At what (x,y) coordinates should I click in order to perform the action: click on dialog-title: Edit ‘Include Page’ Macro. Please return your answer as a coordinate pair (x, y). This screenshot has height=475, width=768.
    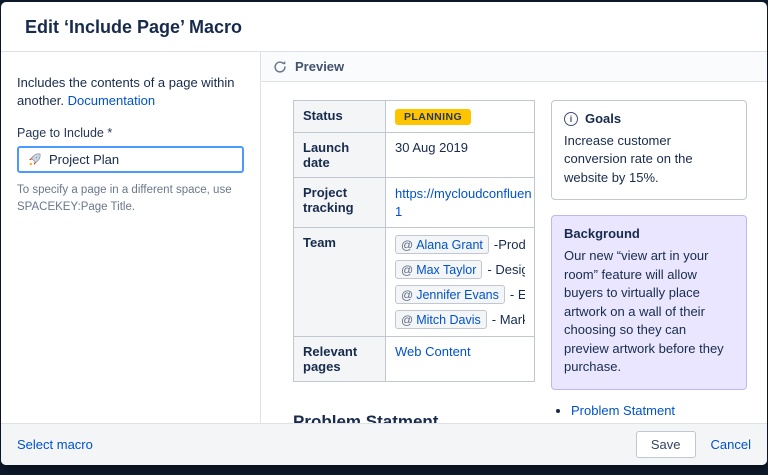
    Looking at the image, I should click on (384, 27).